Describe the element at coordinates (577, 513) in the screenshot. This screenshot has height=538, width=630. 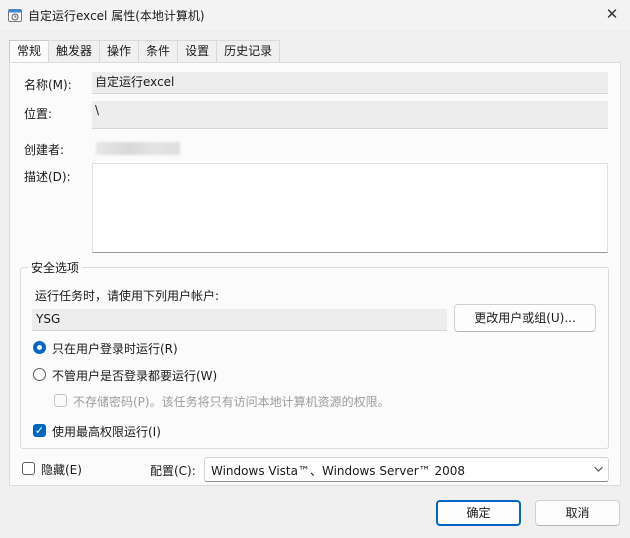
I see `cancel-button: 取消` at that location.